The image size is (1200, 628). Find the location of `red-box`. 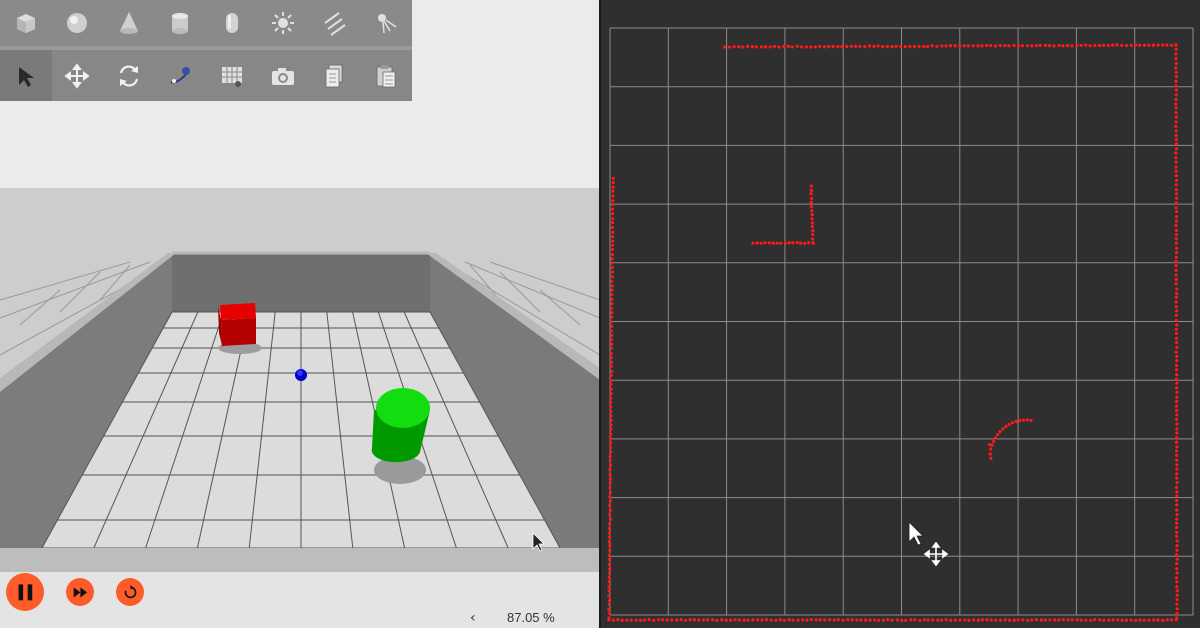

red-box is located at coordinates (237, 324).